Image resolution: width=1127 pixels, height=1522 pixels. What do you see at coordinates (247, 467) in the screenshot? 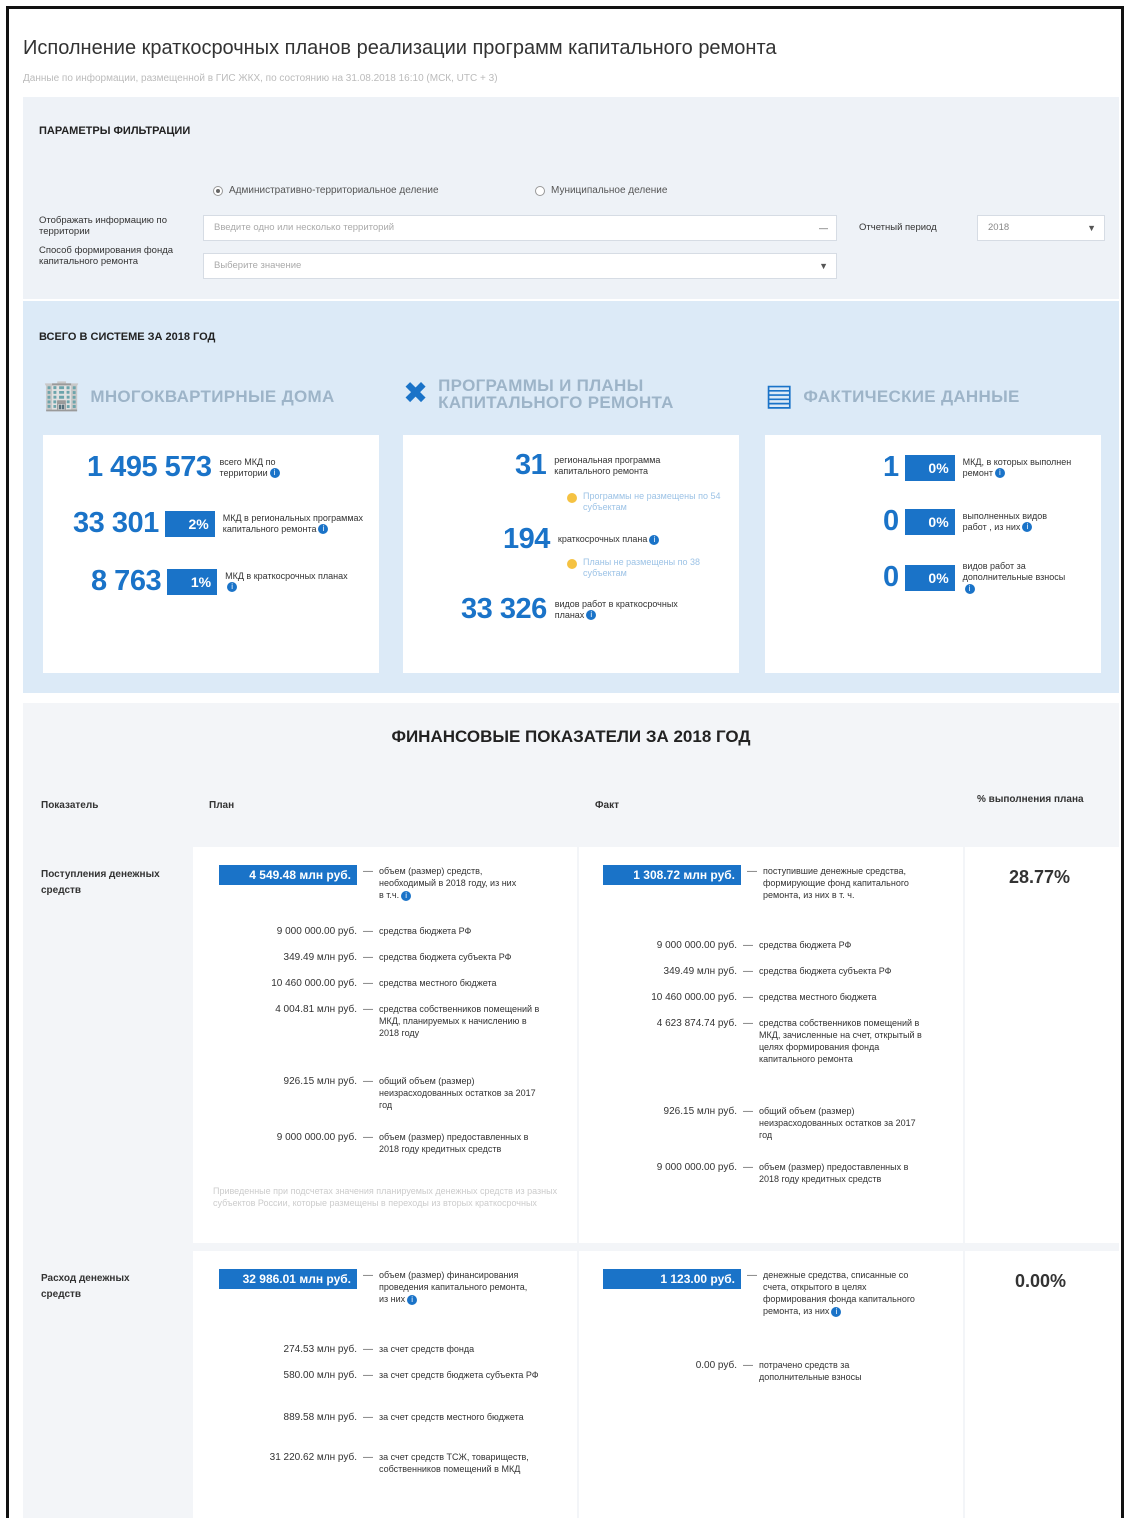
I see `houses-total-desc-text: всего МКД по территории` at bounding box center [247, 467].